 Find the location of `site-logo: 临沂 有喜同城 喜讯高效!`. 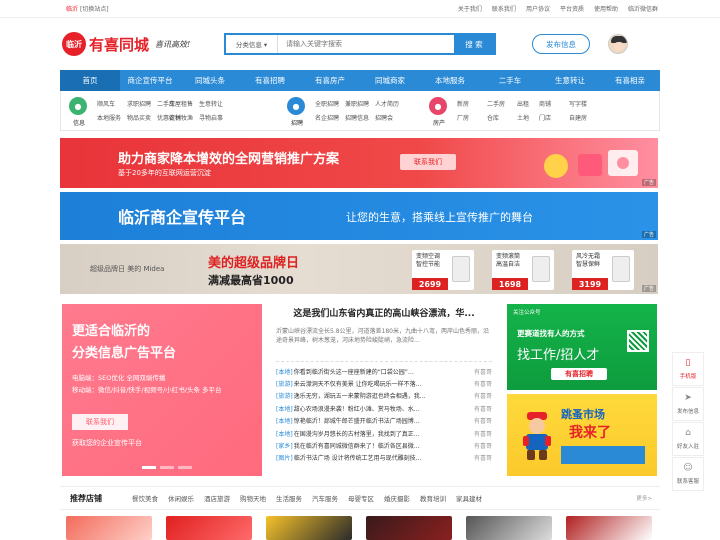

site-logo: 临沂 有喜同城 喜讯高效! is located at coordinates (126, 44).